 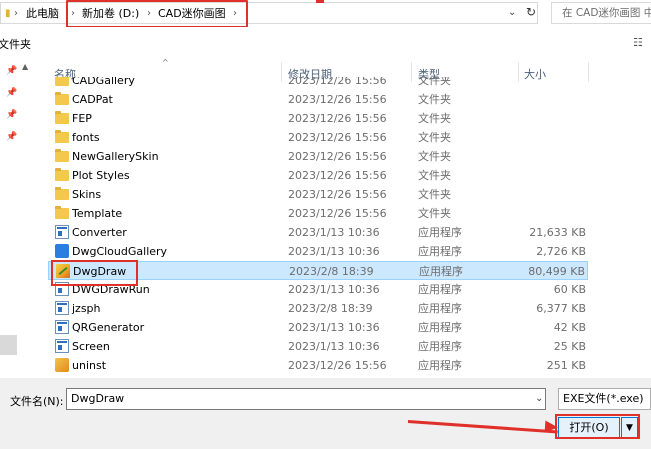 I want to click on file-size: 60 KB, so click(x=569, y=289).